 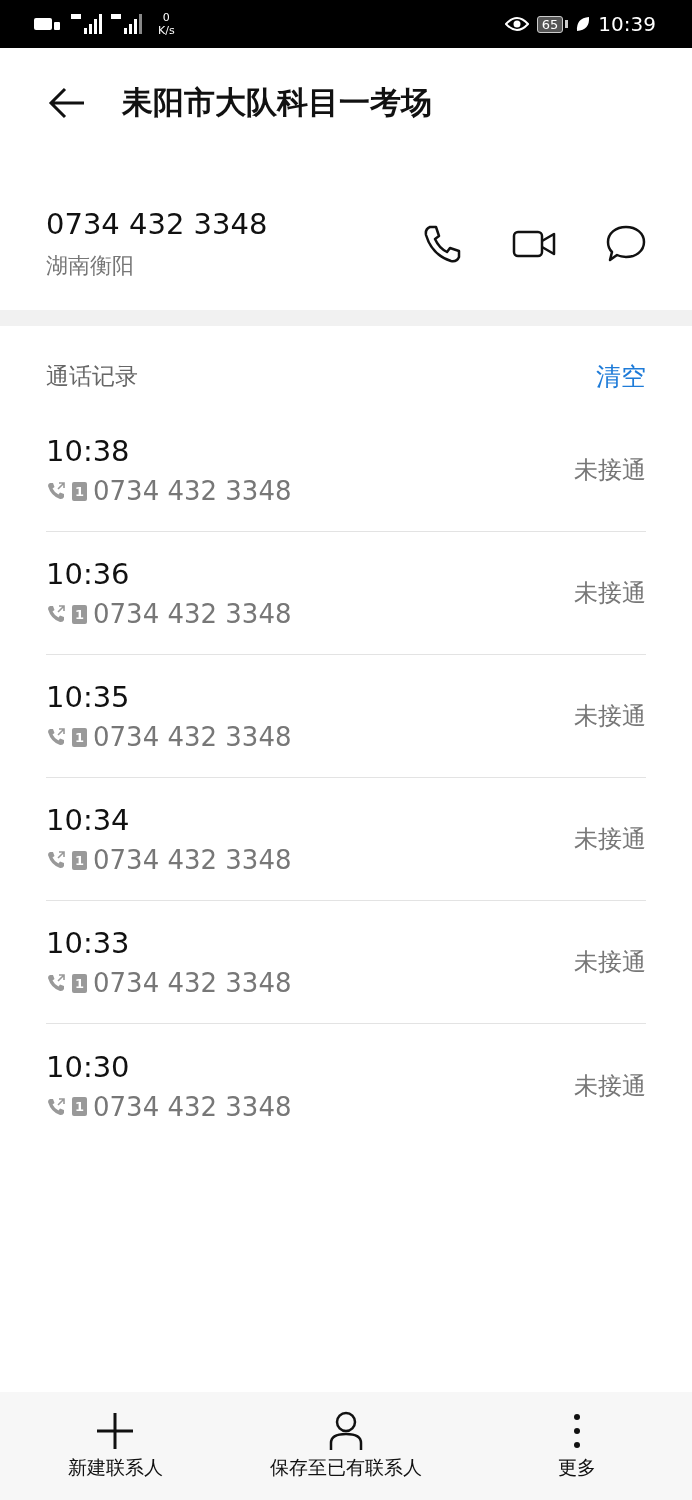 What do you see at coordinates (534, 244) in the screenshot?
I see `video-call-button` at bounding box center [534, 244].